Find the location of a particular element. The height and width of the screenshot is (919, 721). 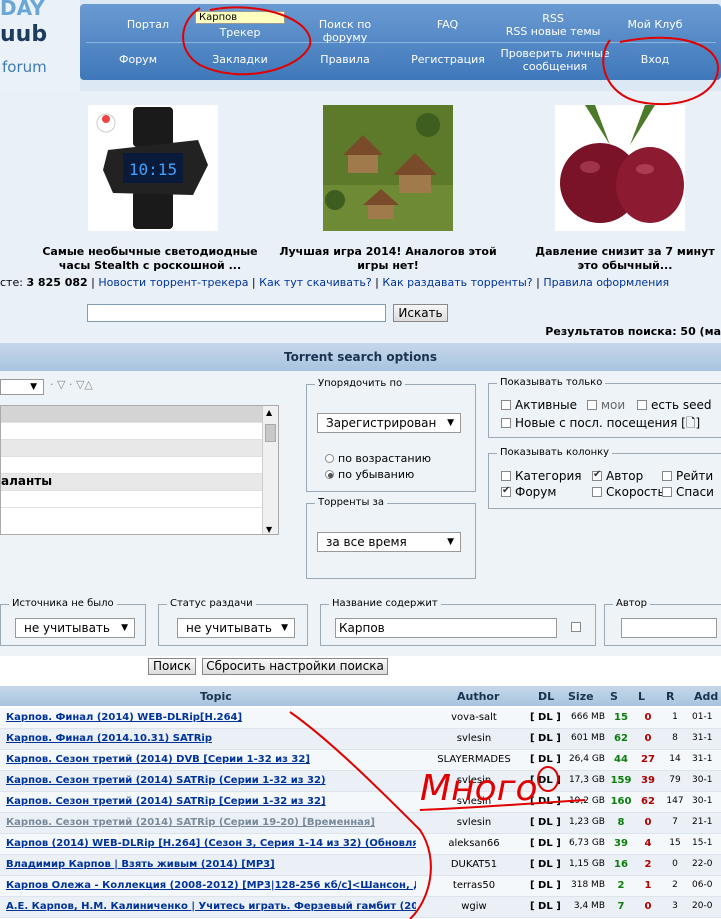

source-select: не учитывать ▼ is located at coordinates (75, 628).